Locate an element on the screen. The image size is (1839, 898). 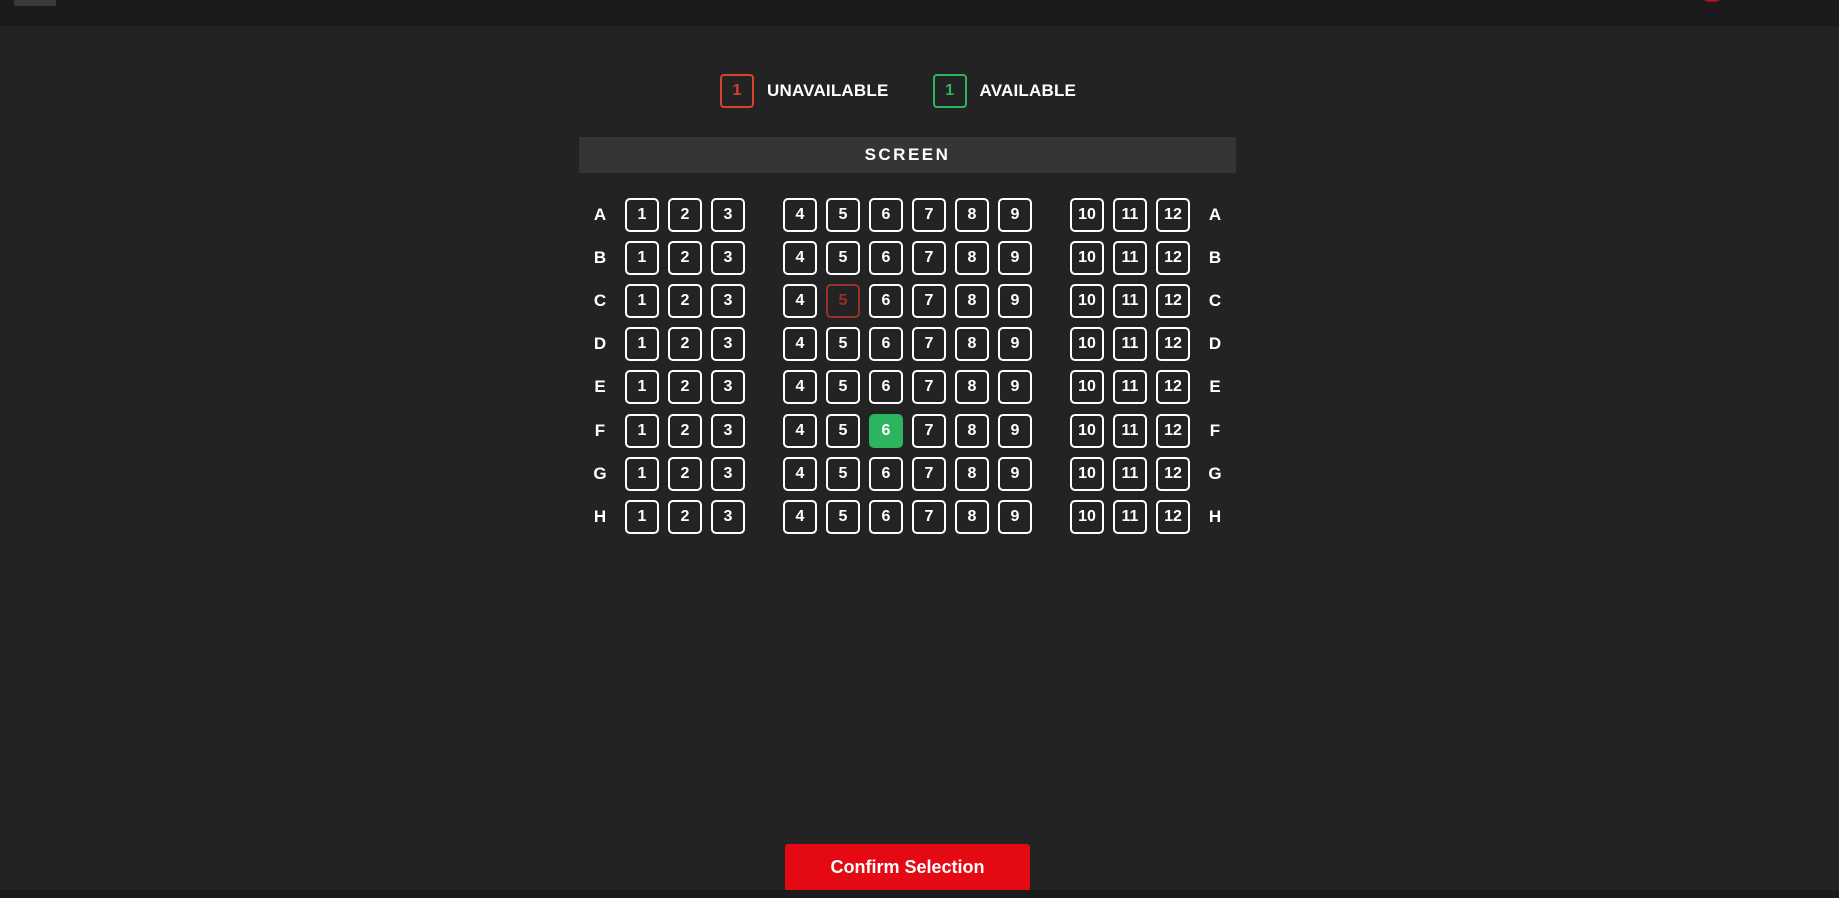
seat-c11: 11 is located at coordinates (1130, 301).